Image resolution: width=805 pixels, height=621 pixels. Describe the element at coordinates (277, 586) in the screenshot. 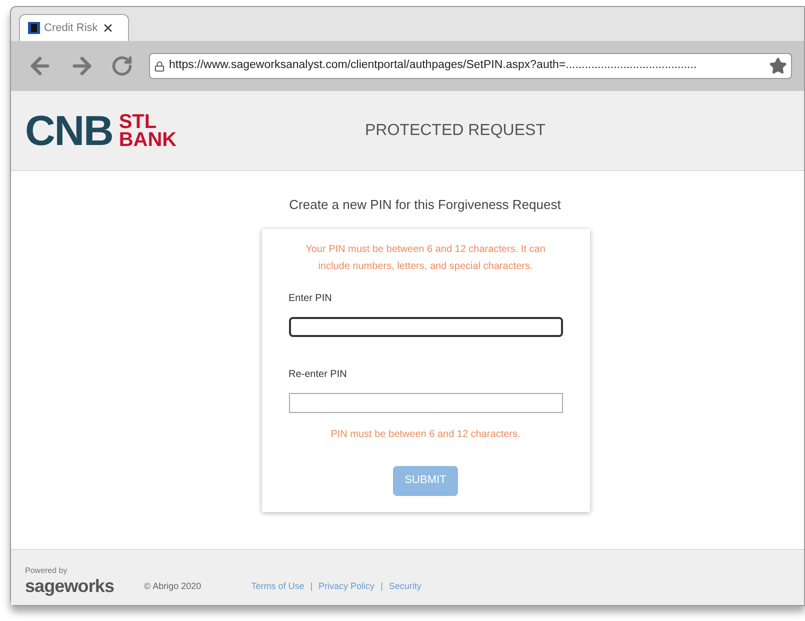

I see `footer-link: Terms of Use` at that location.